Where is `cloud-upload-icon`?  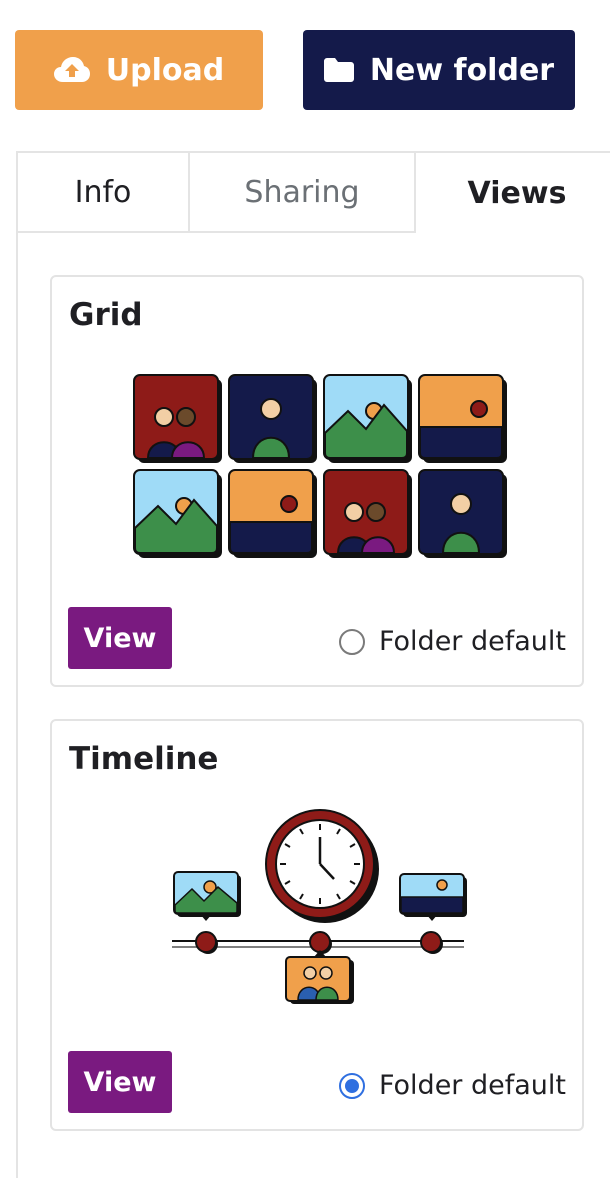
cloud-upload-icon is located at coordinates (71, 70).